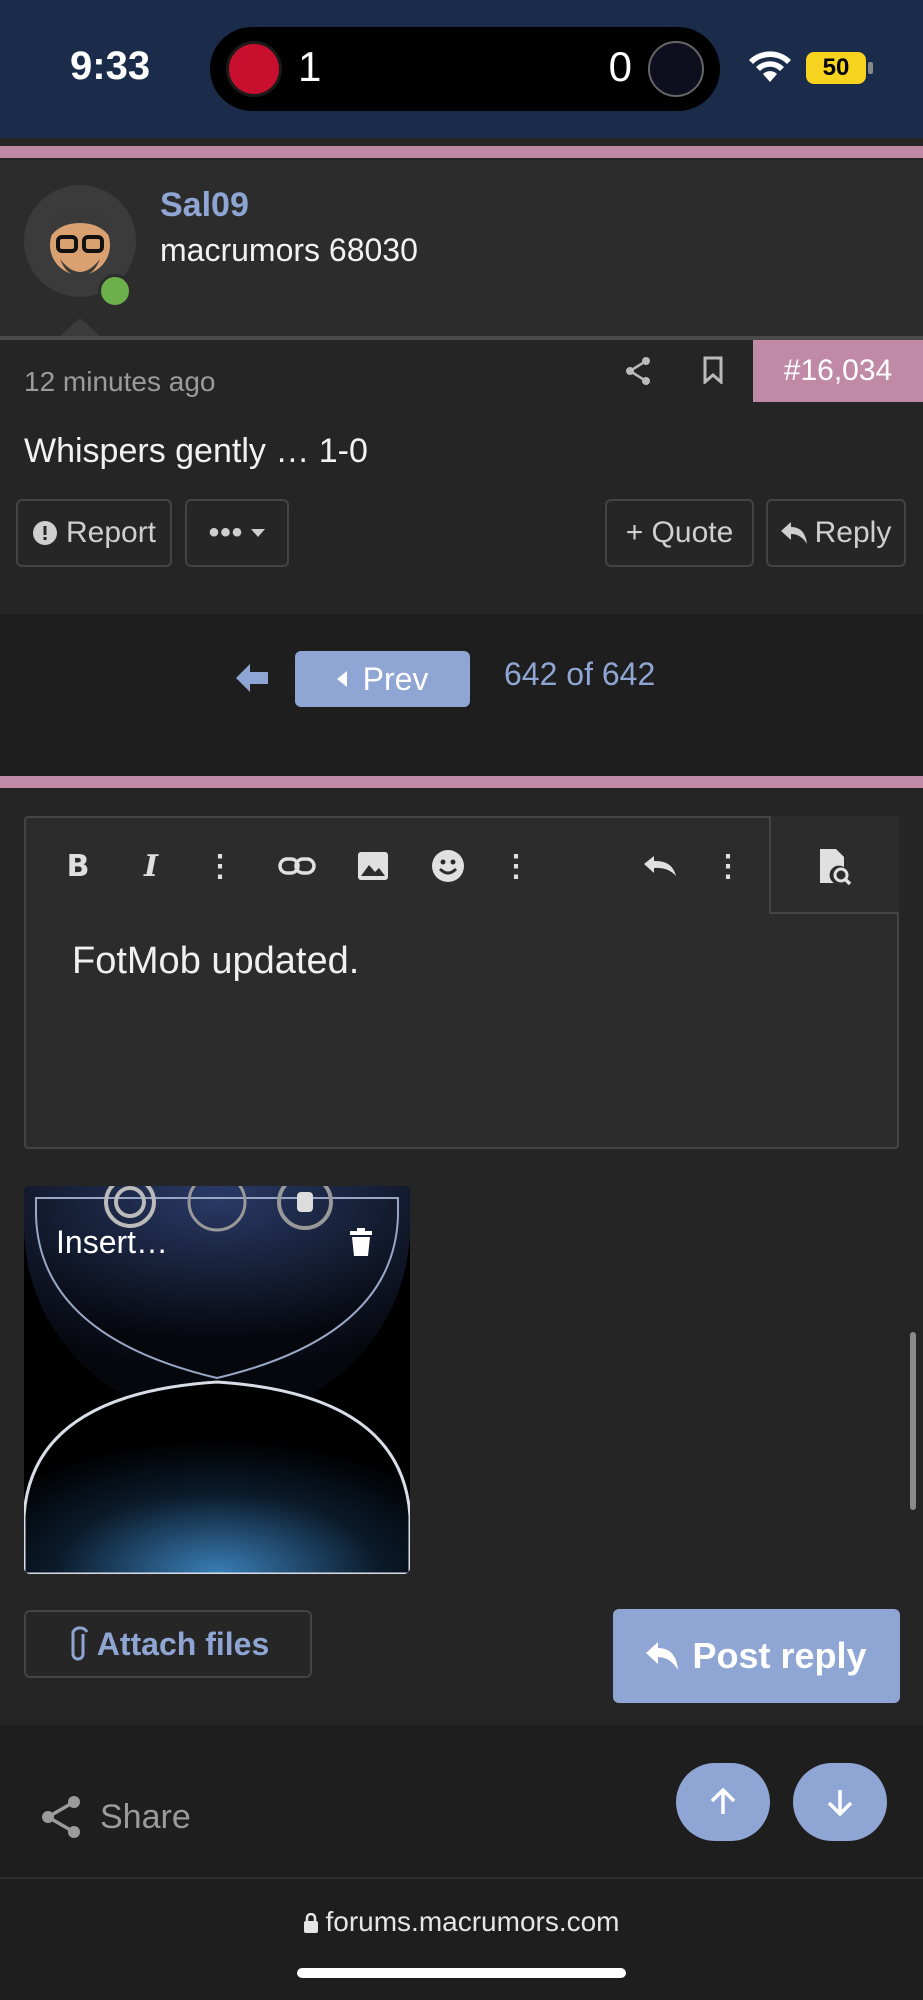 This screenshot has height=2000, width=923. I want to click on more-options-button: •••, so click(237, 533).